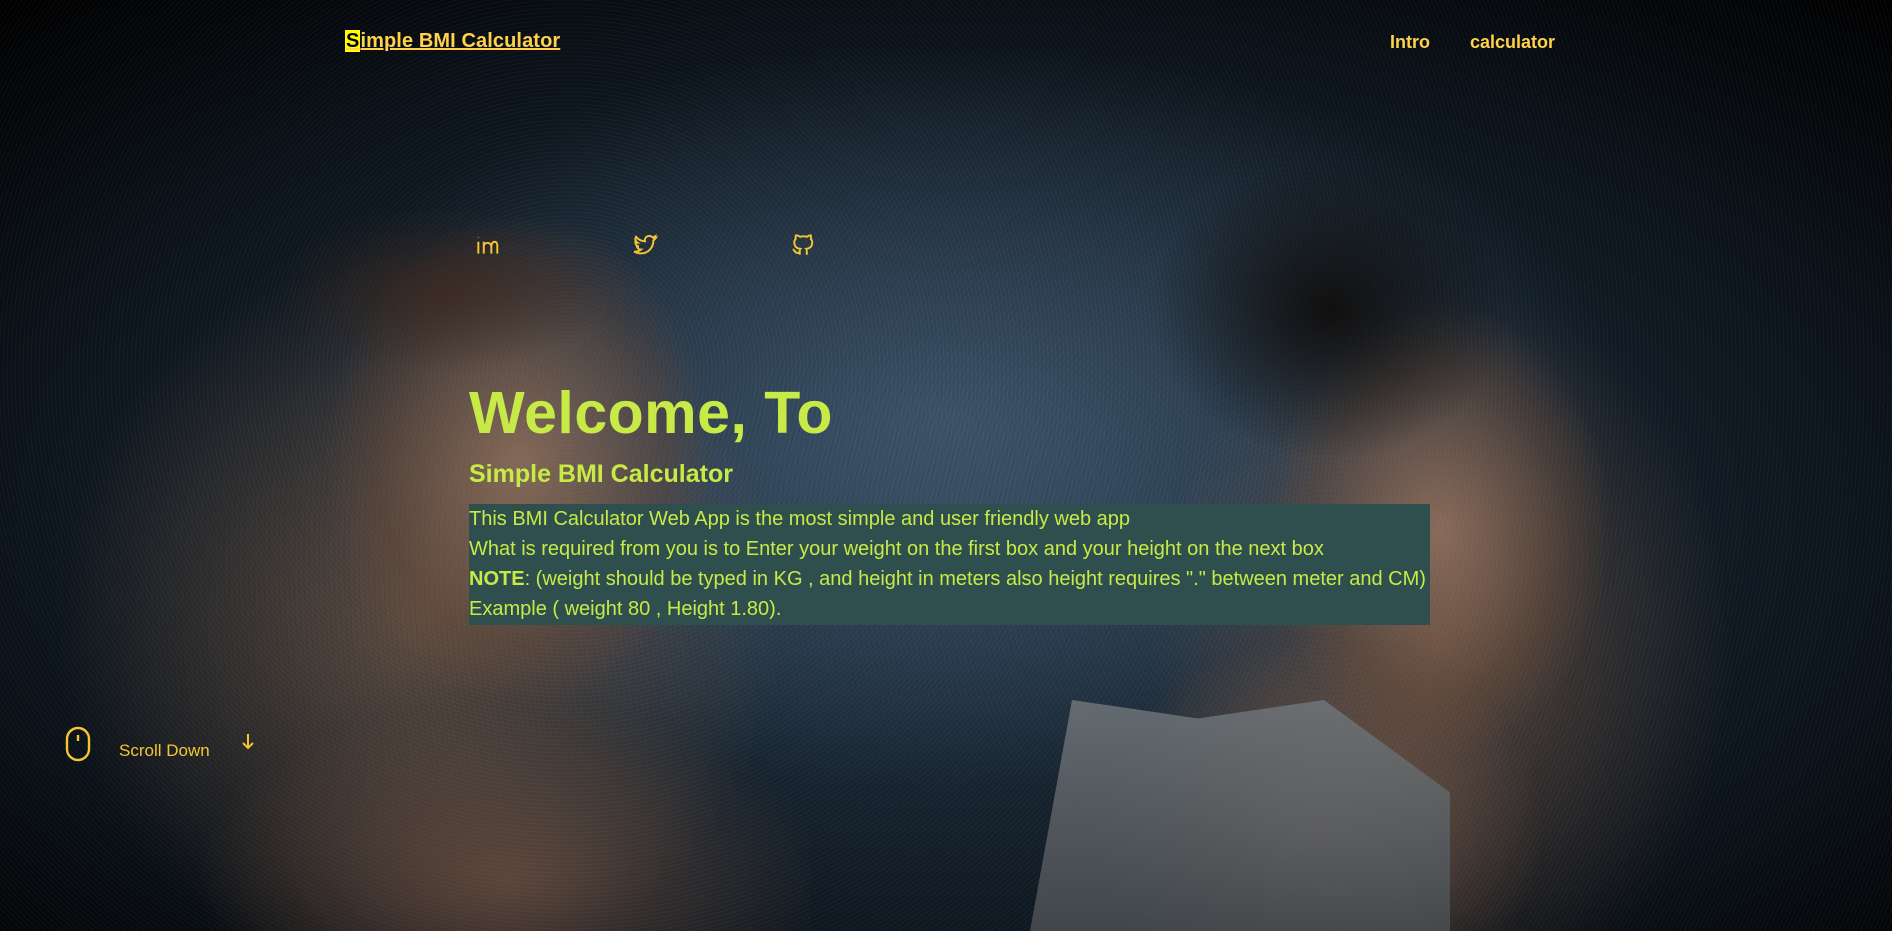  Describe the element at coordinates (1410, 42) in the screenshot. I see `nav-link-intro: Intro` at that location.